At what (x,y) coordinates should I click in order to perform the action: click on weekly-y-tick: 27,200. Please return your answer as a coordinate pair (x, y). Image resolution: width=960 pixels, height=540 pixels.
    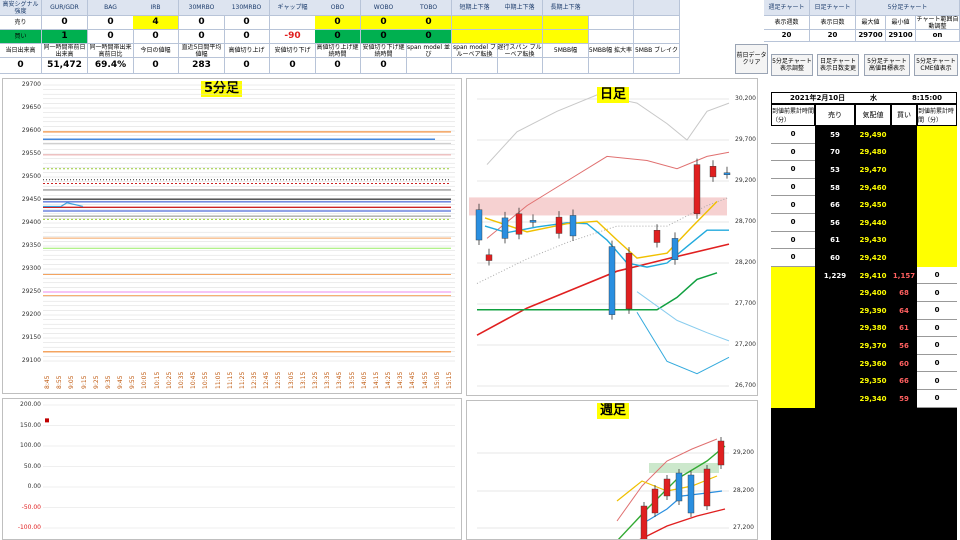
    Looking at the image, I should click on (743, 527).